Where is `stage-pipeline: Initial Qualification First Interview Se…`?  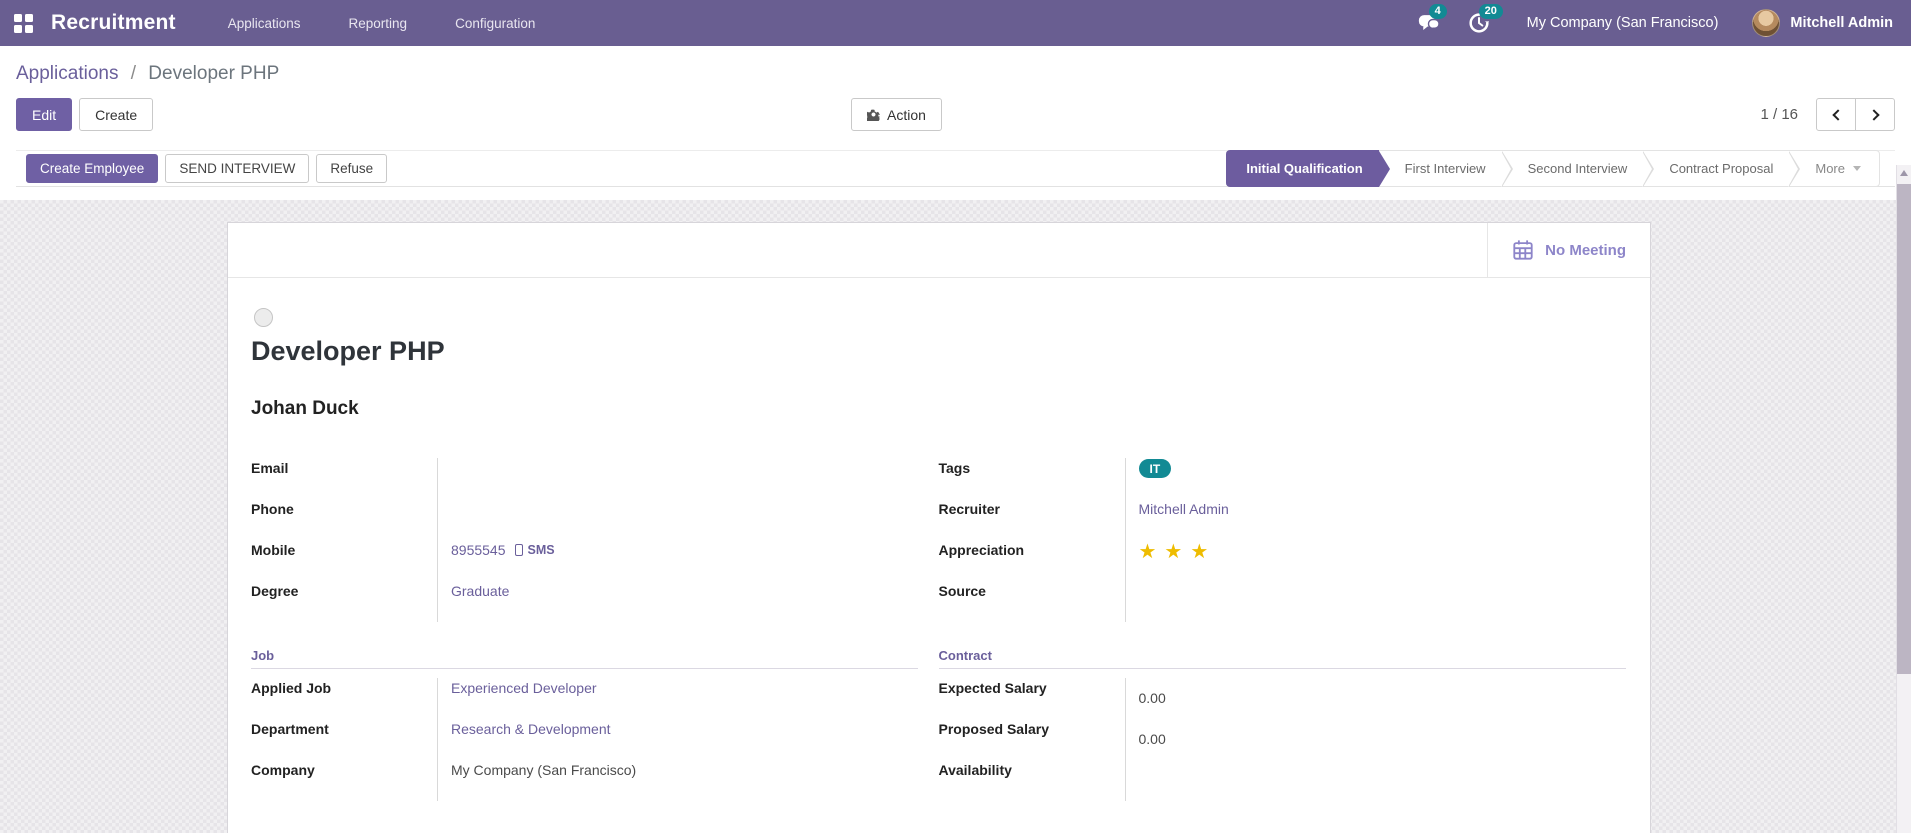 stage-pipeline: Initial Qualification First Interview Se… is located at coordinates (1553, 168).